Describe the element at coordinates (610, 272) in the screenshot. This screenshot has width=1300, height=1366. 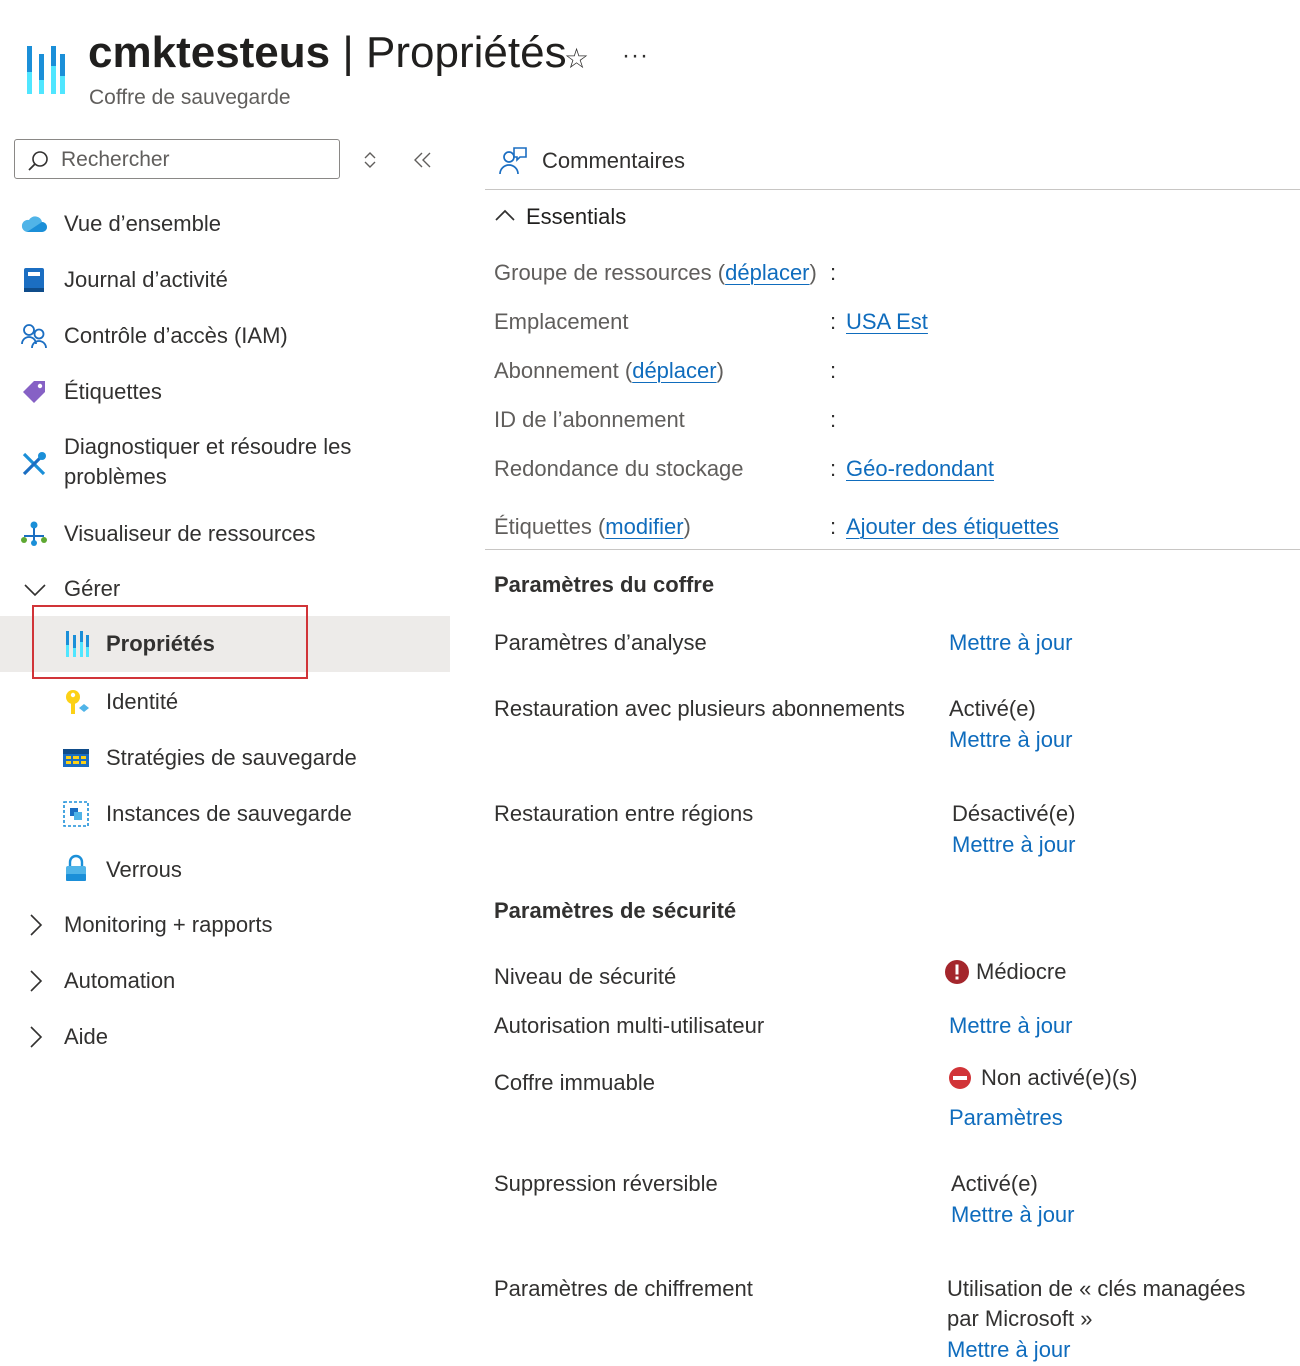
I see `key-text: Groupe de ressources (` at that location.